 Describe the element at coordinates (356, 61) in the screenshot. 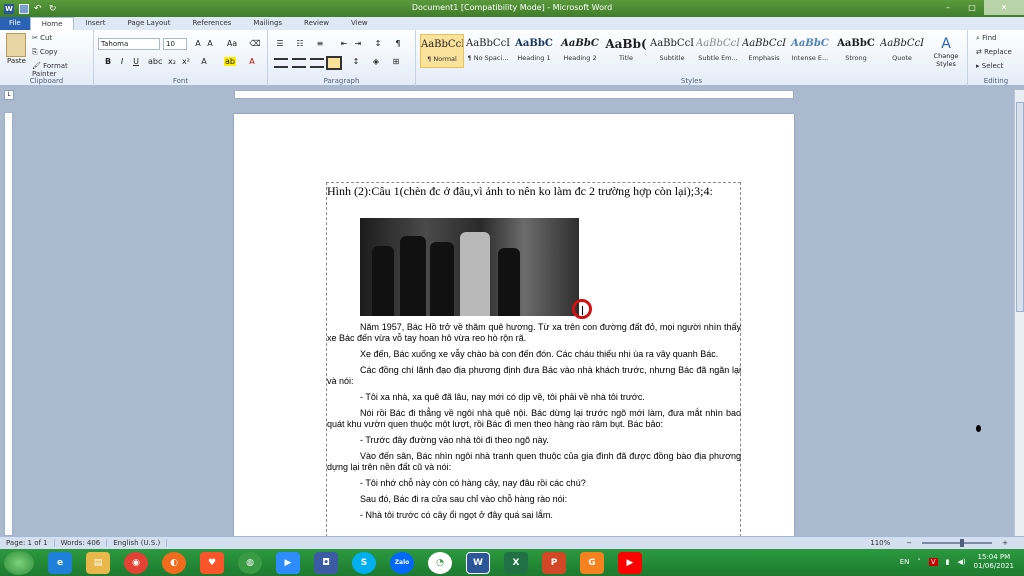

I see `line-spacing-icon: ↕` at that location.